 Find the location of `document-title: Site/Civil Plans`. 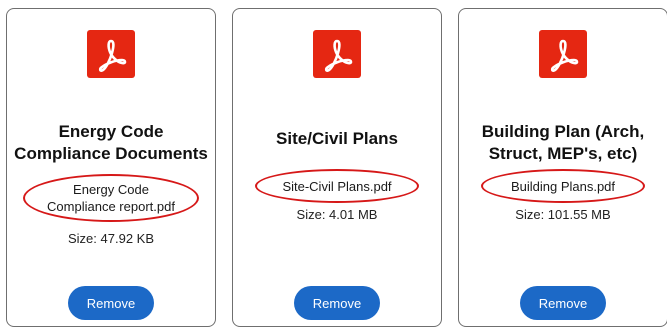

document-title: Site/Civil Plans is located at coordinates (337, 138).